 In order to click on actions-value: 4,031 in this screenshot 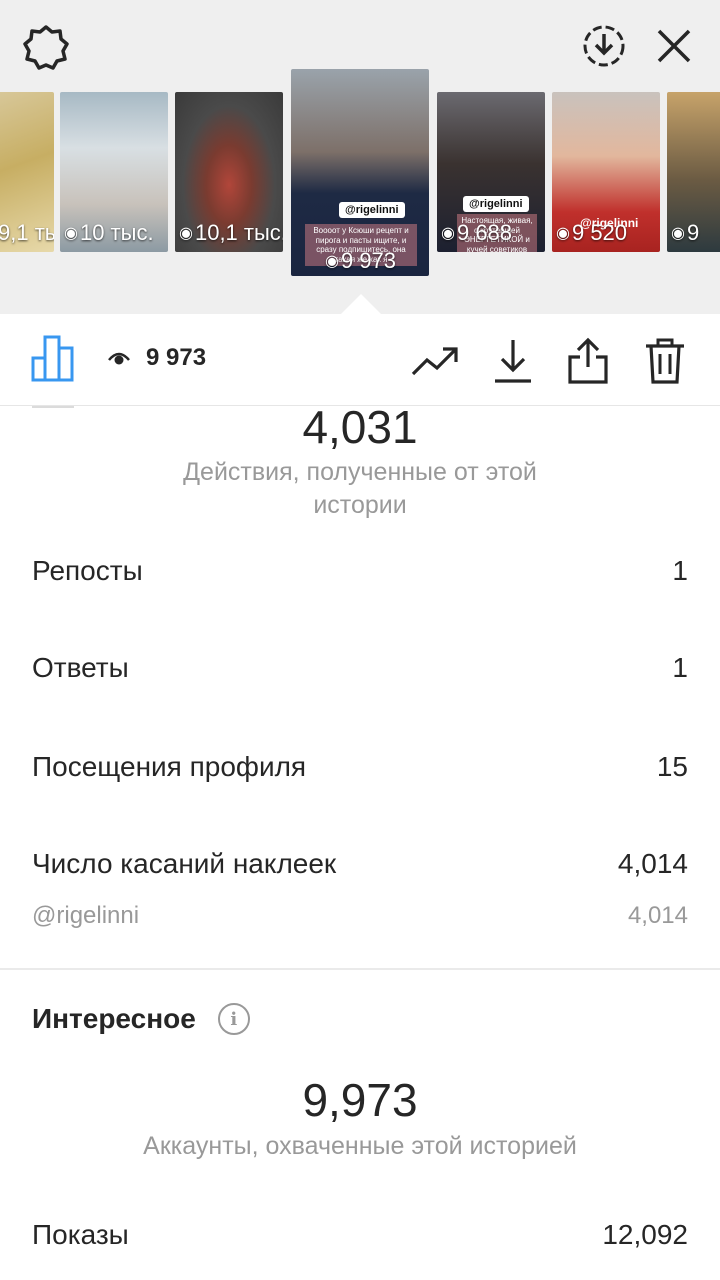, I will do `click(360, 427)`.